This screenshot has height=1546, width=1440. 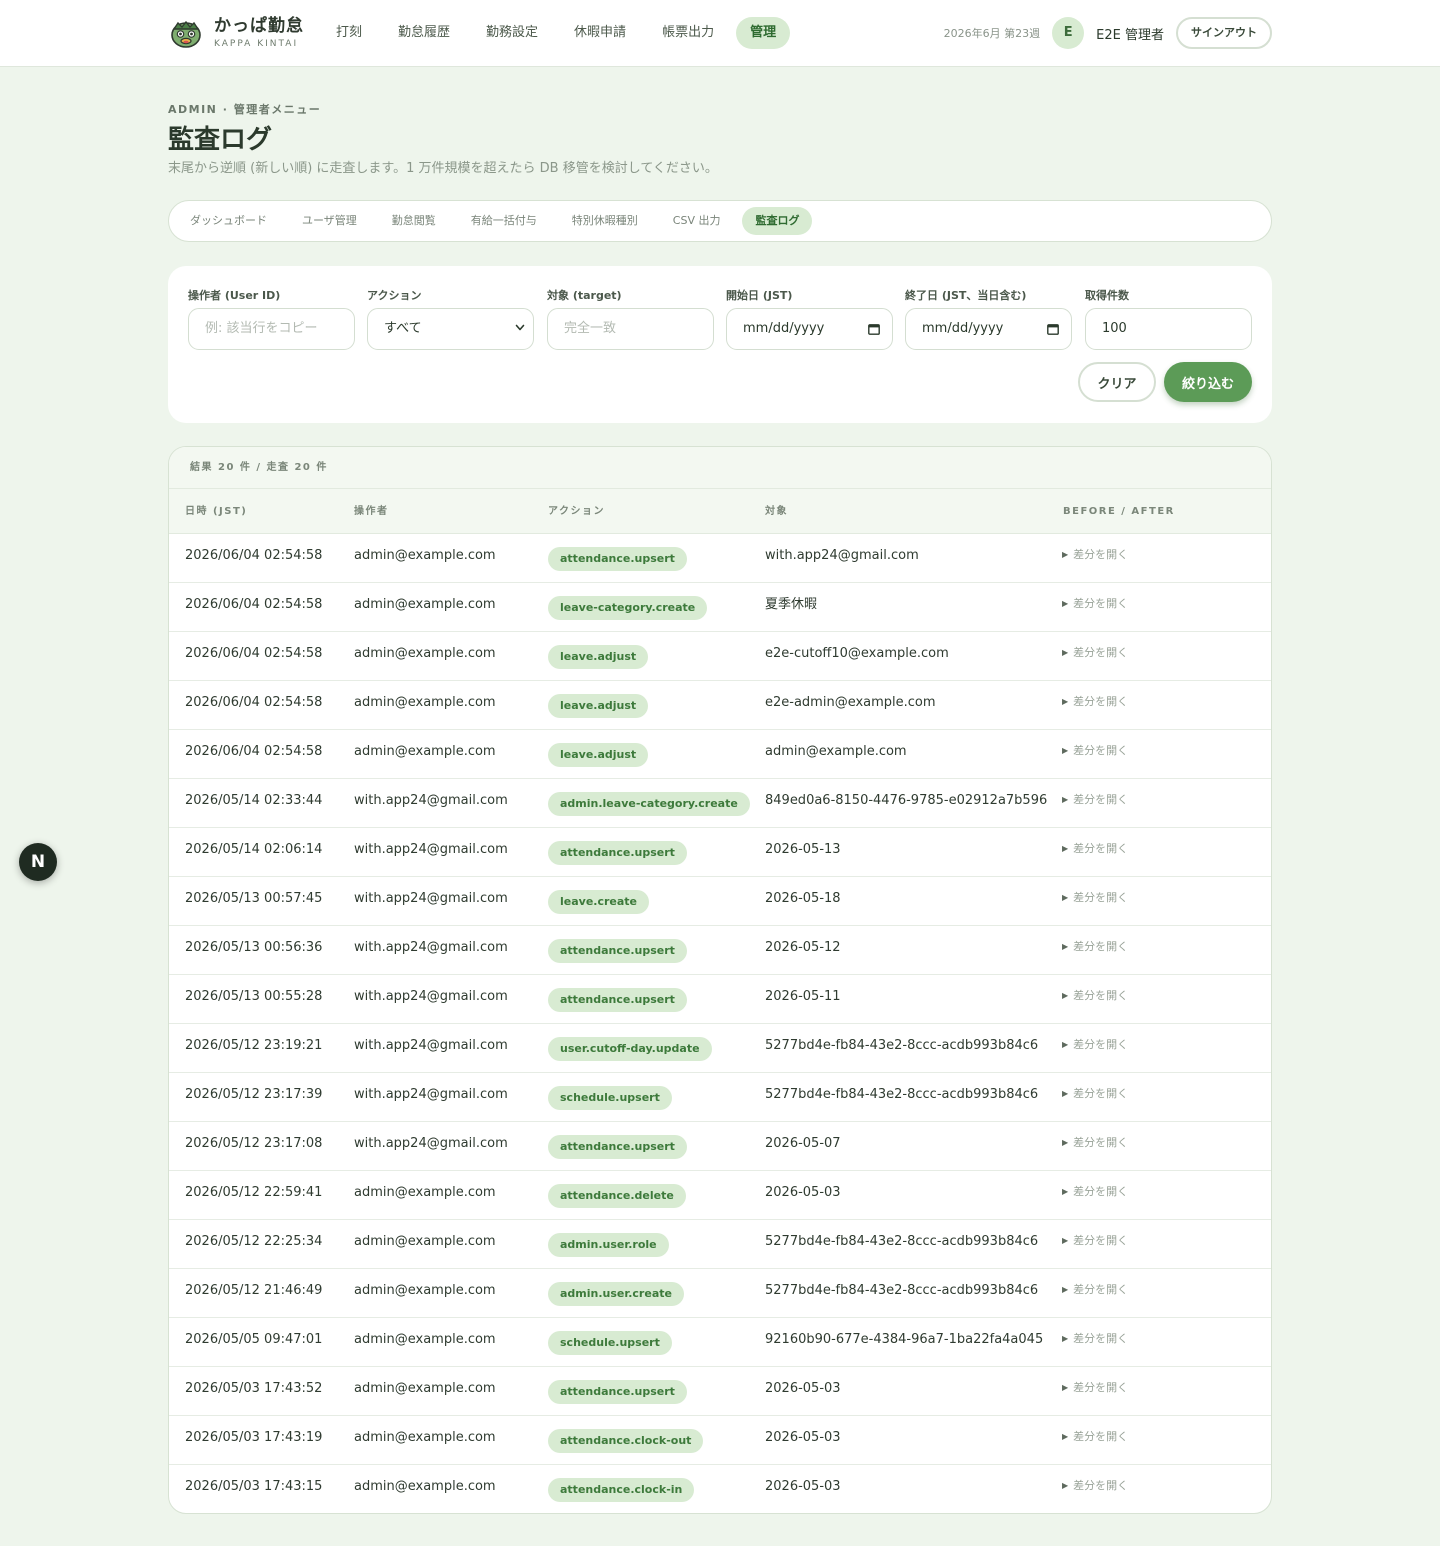 What do you see at coordinates (245, 109) in the screenshot?
I see `breadcrumb: ADMIN · 管理者メニュー` at bounding box center [245, 109].